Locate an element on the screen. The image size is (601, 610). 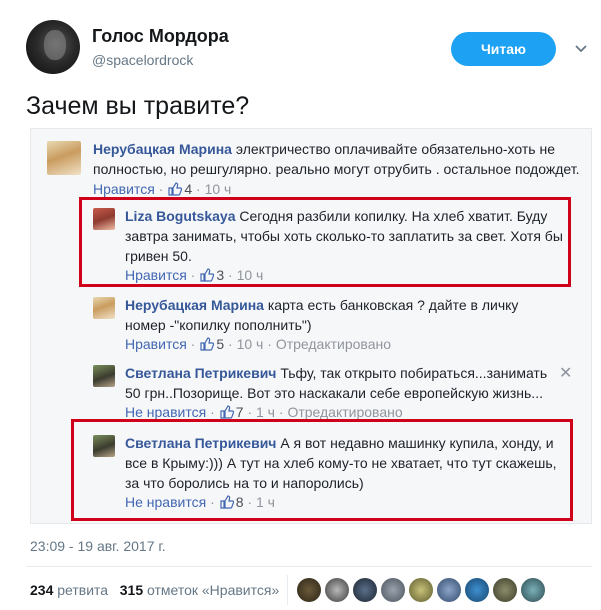
follow-button: Читаю is located at coordinates (503, 49).